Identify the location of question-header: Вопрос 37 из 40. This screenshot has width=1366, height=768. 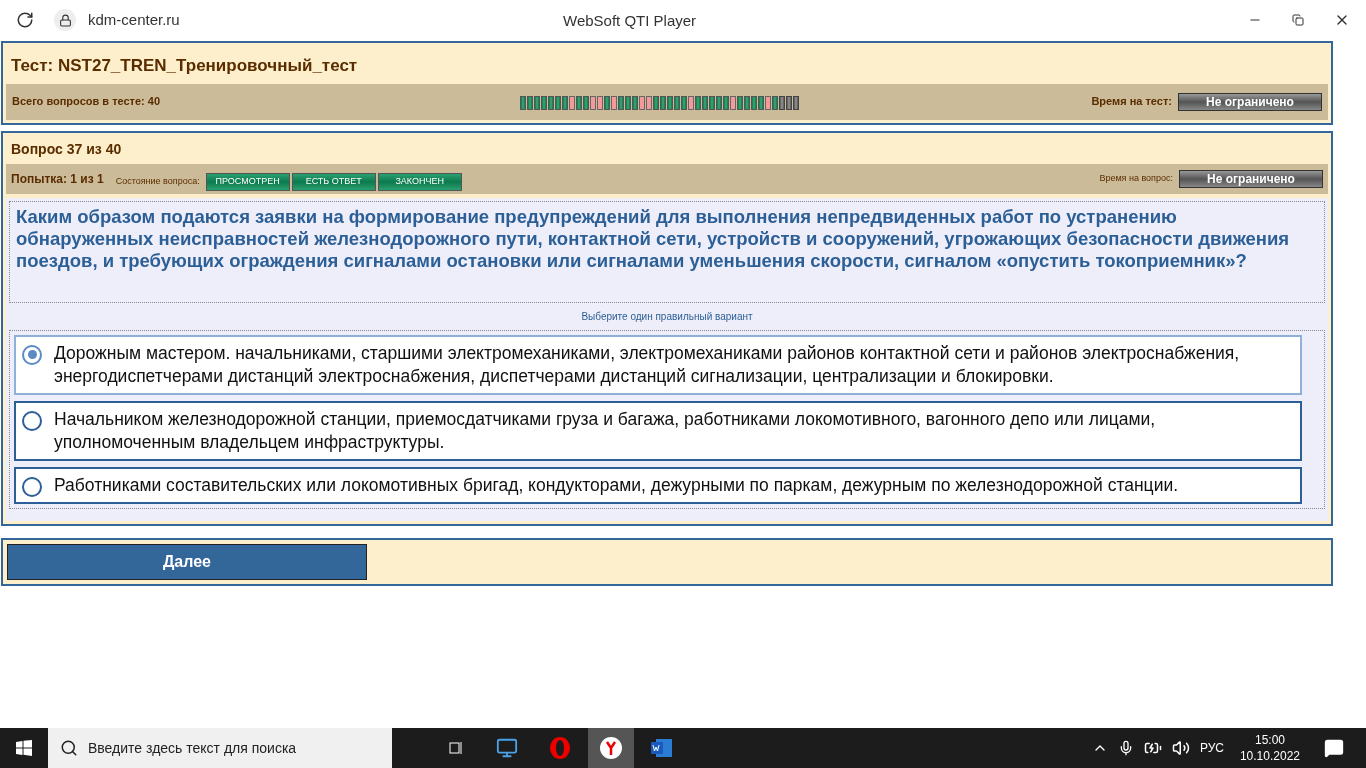
(66, 149).